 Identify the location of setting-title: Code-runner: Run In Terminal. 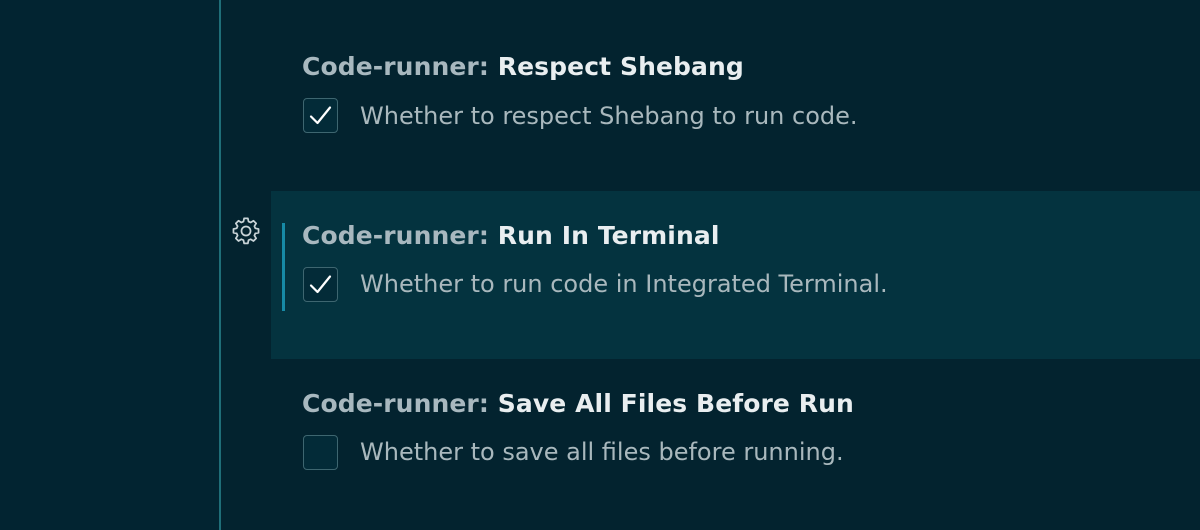
(511, 236).